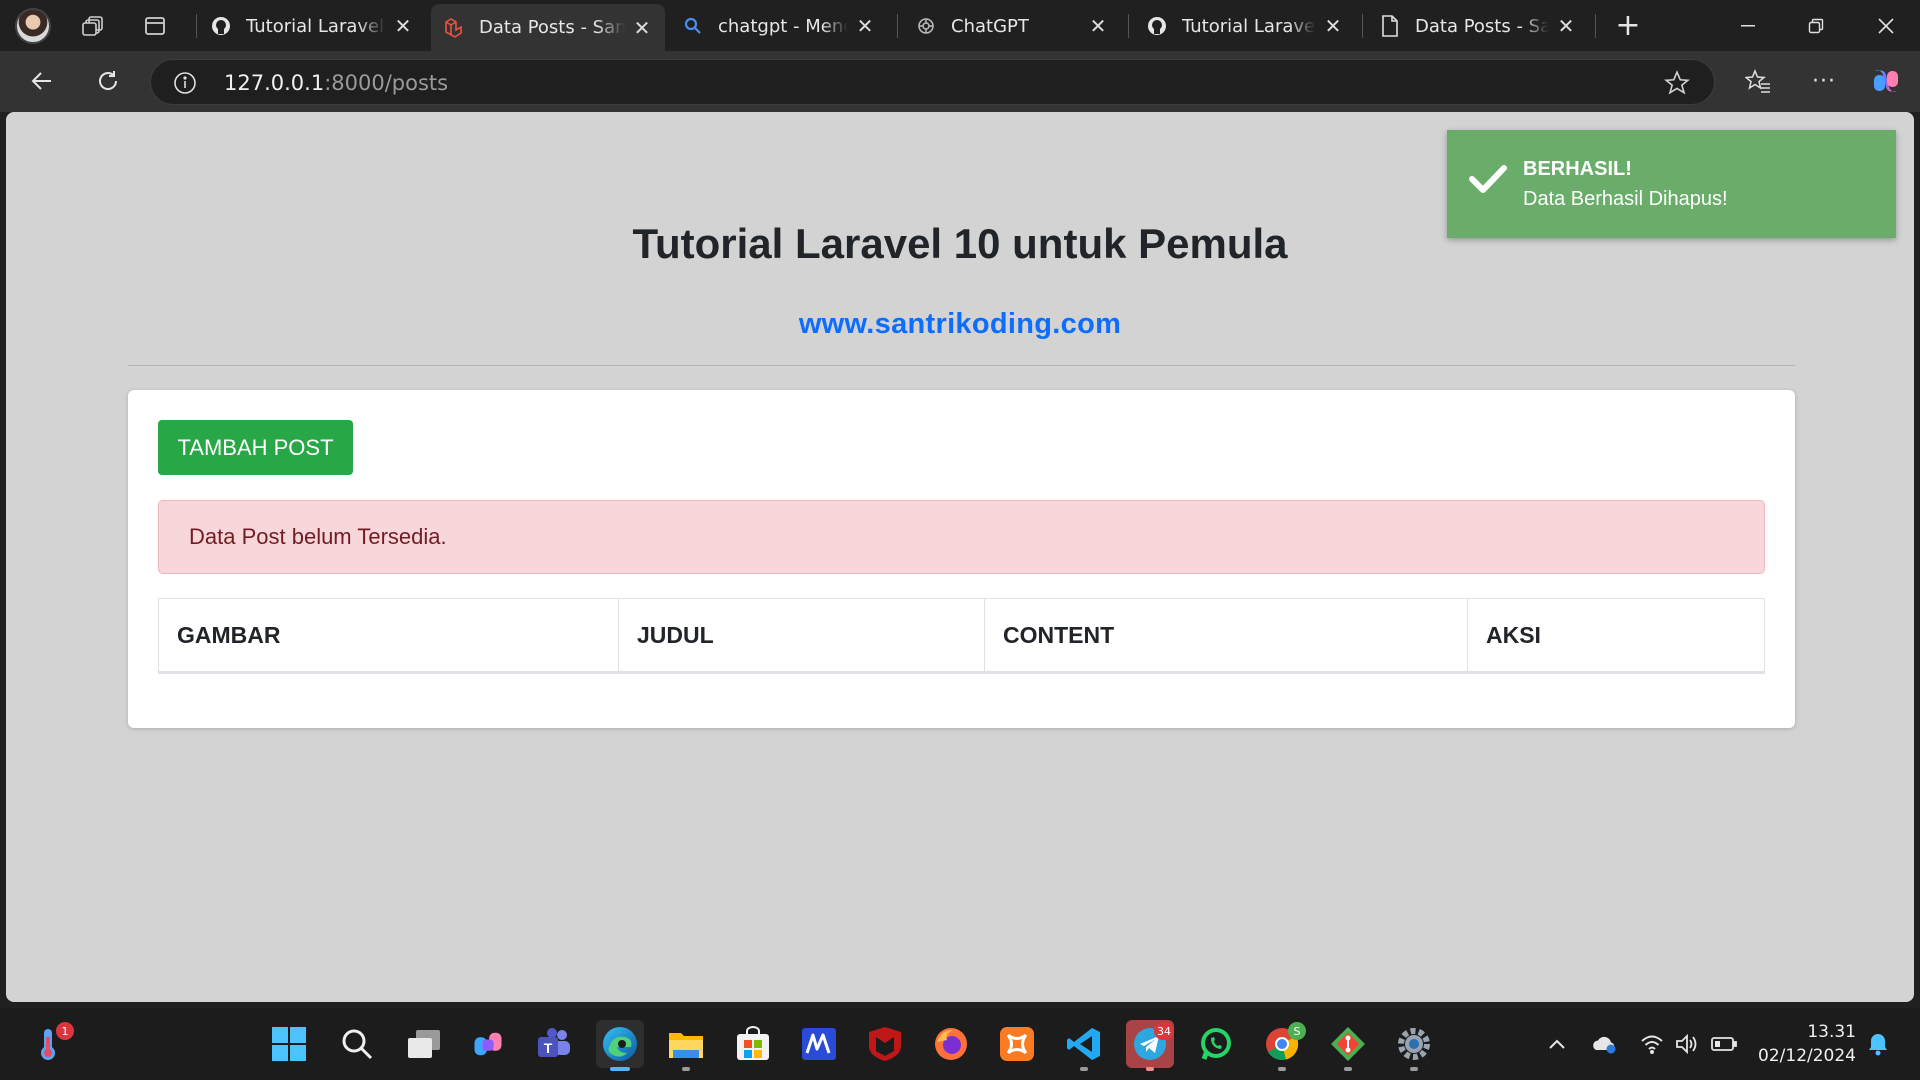  I want to click on xampp-icon, so click(1017, 1044).